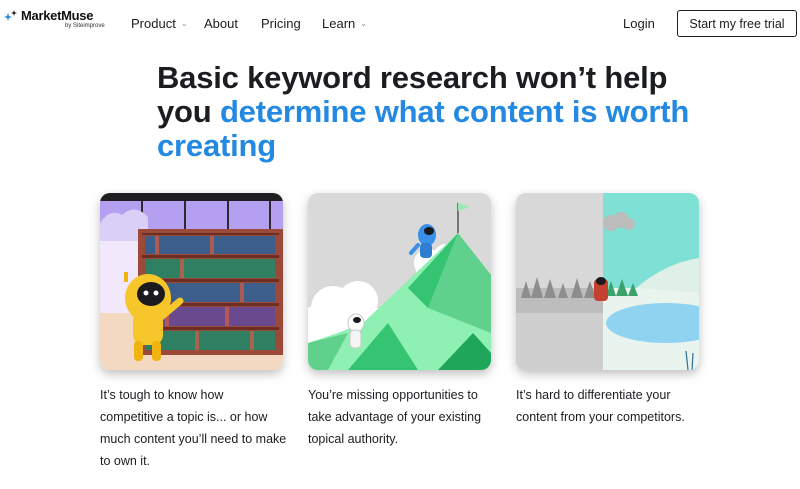 The height and width of the screenshot is (489, 800). I want to click on mountain-illustration, so click(399, 281).